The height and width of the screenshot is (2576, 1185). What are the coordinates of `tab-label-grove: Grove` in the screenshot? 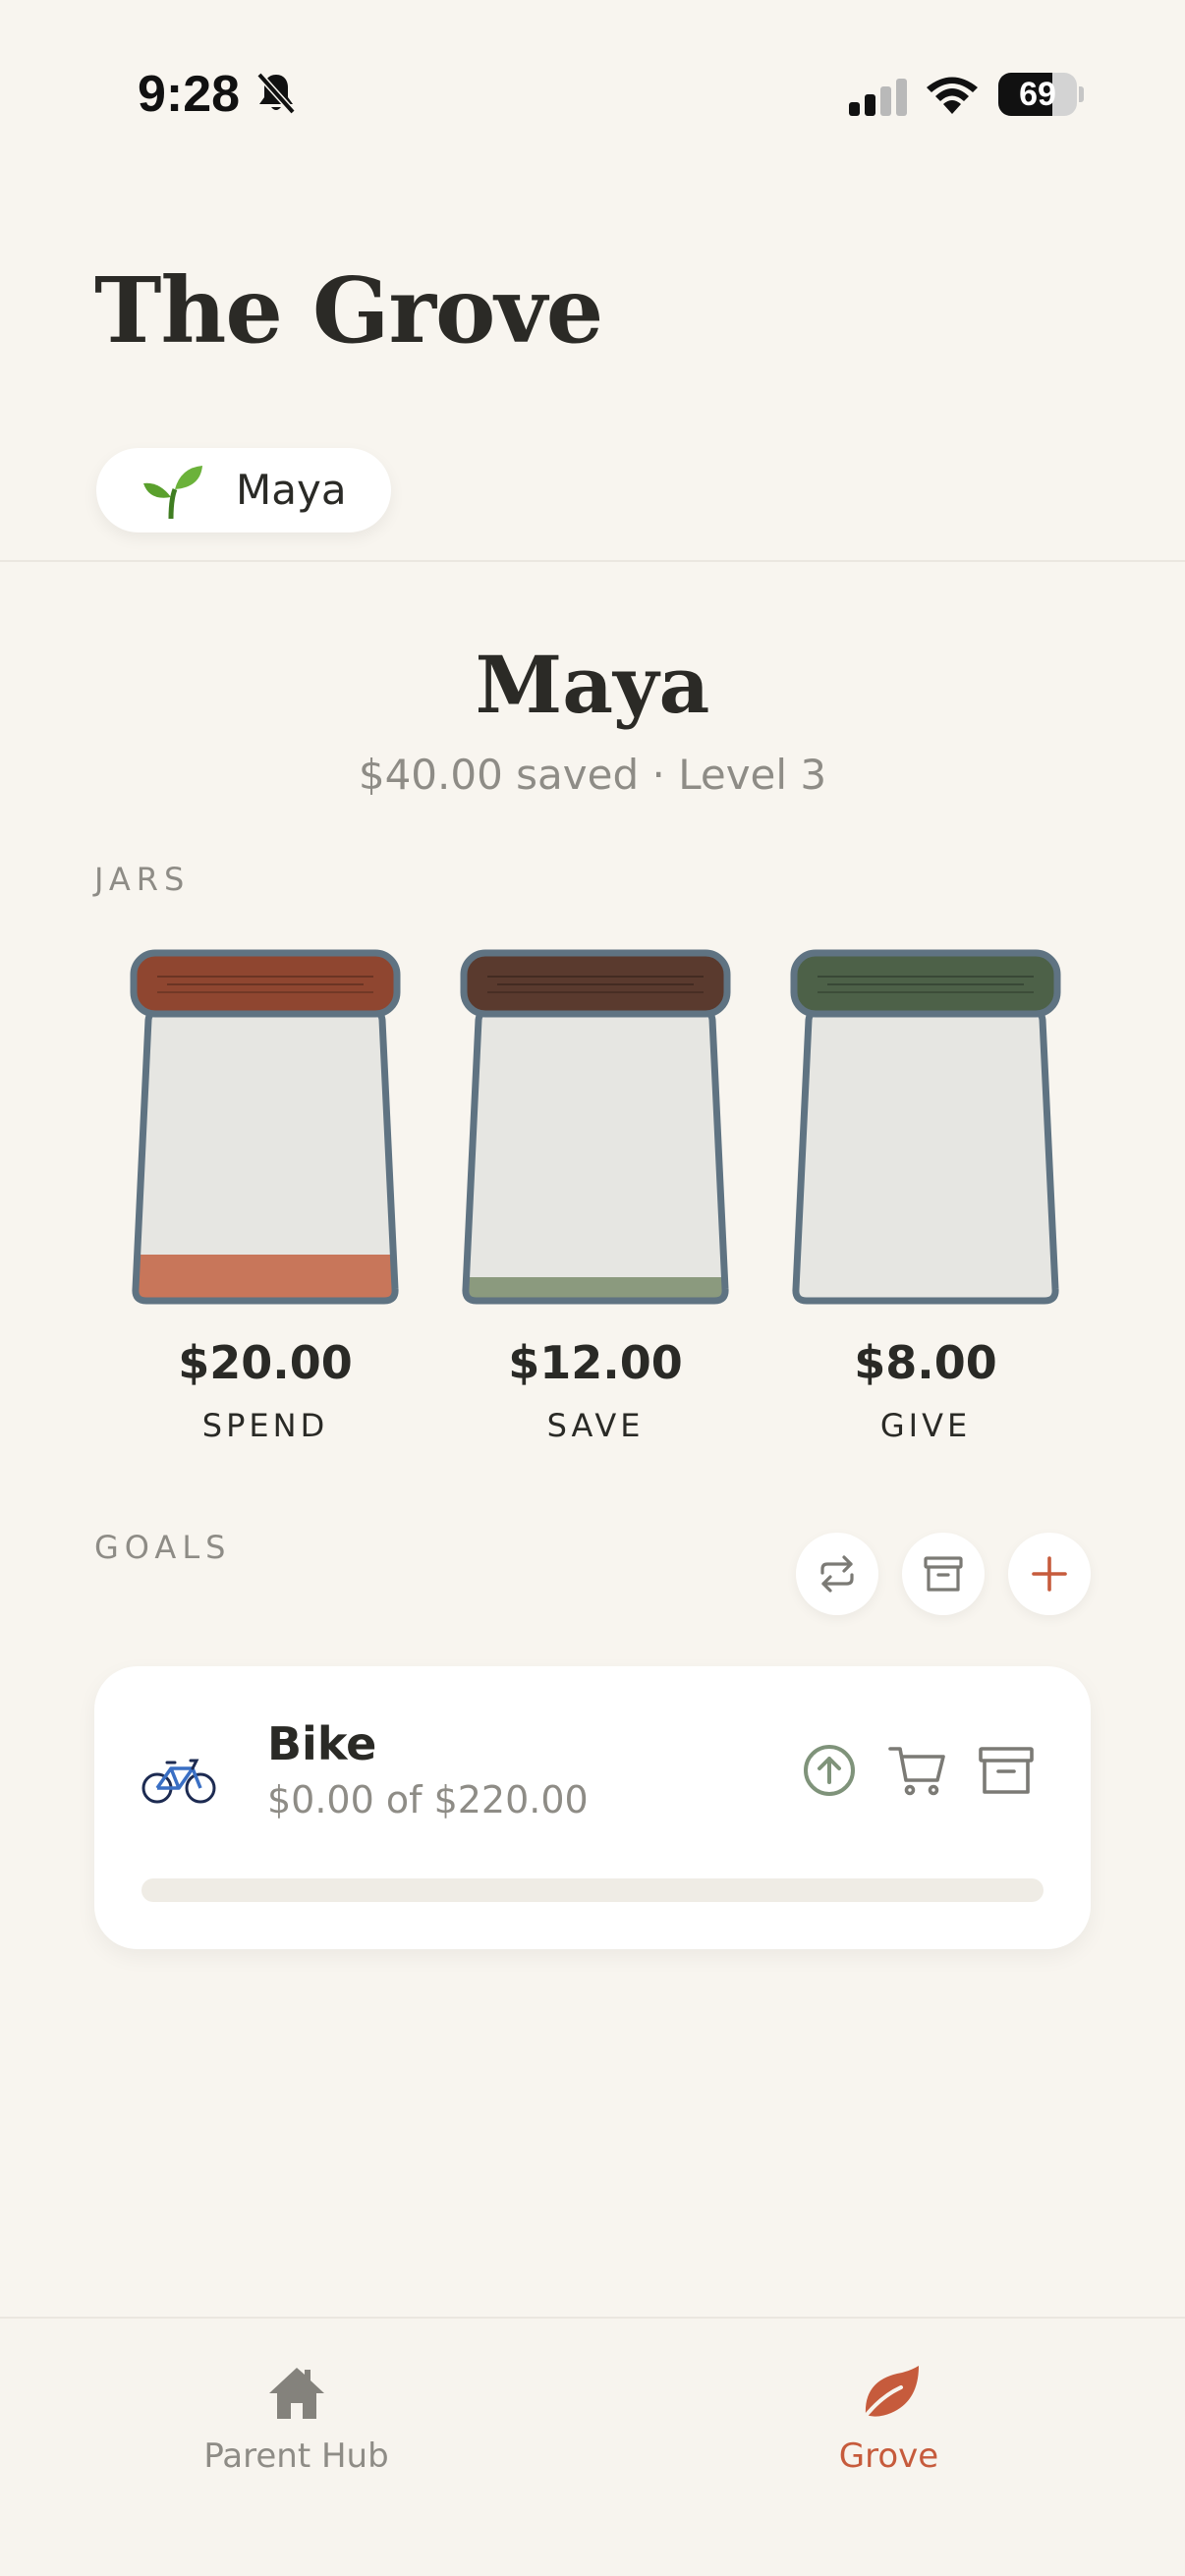 It's located at (889, 2456).